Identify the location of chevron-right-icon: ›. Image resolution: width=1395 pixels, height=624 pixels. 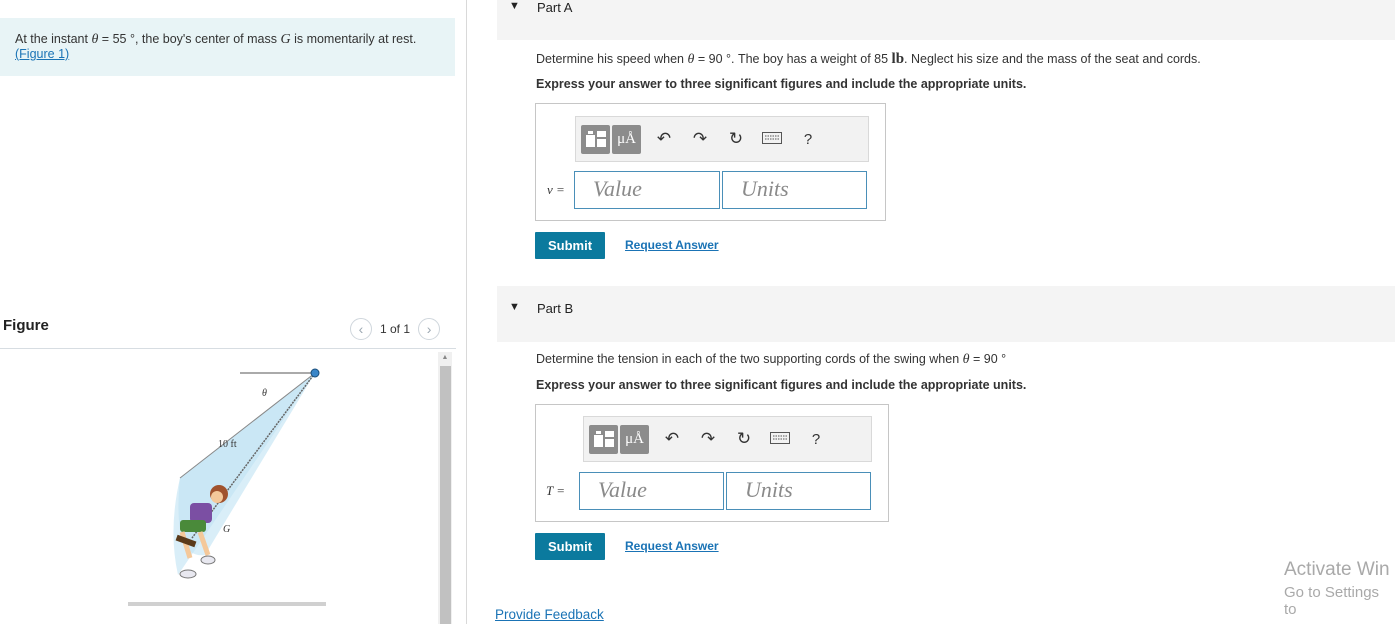
(429, 329).